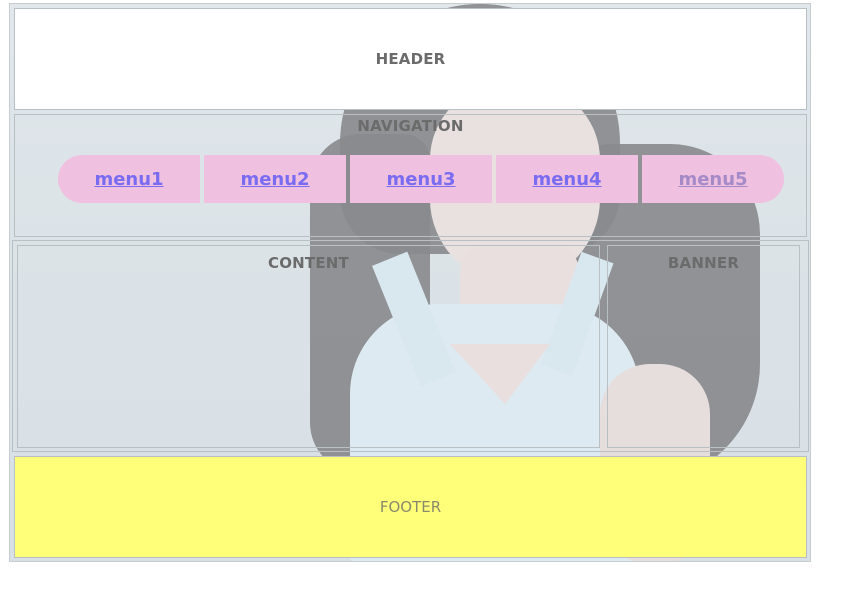 Image resolution: width=855 pixels, height=597 pixels. What do you see at coordinates (308, 263) in the screenshot?
I see `content-label: CONTENT` at bounding box center [308, 263].